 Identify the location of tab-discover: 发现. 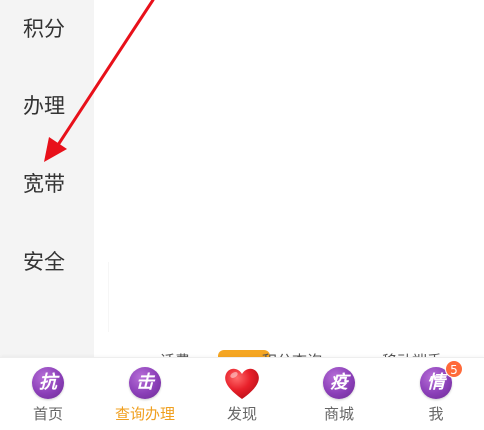
(242, 394).